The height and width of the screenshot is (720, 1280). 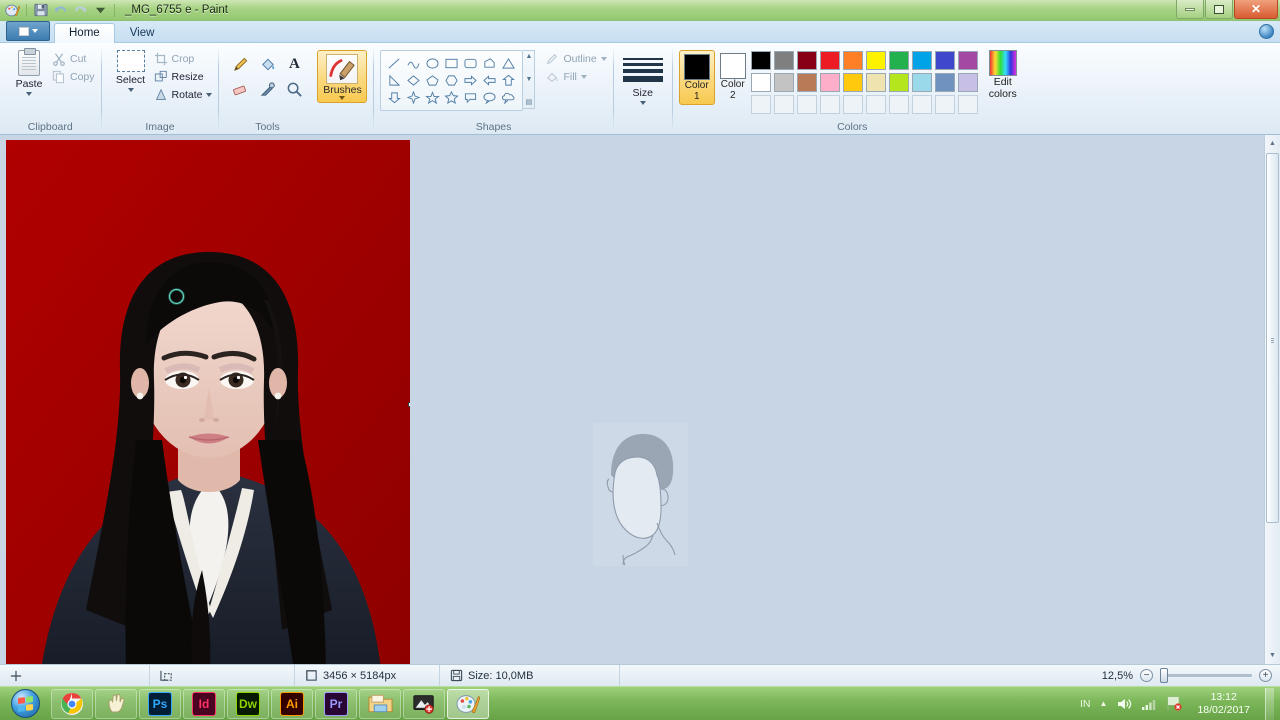 What do you see at coordinates (40, 10) in the screenshot?
I see `save-icon` at bounding box center [40, 10].